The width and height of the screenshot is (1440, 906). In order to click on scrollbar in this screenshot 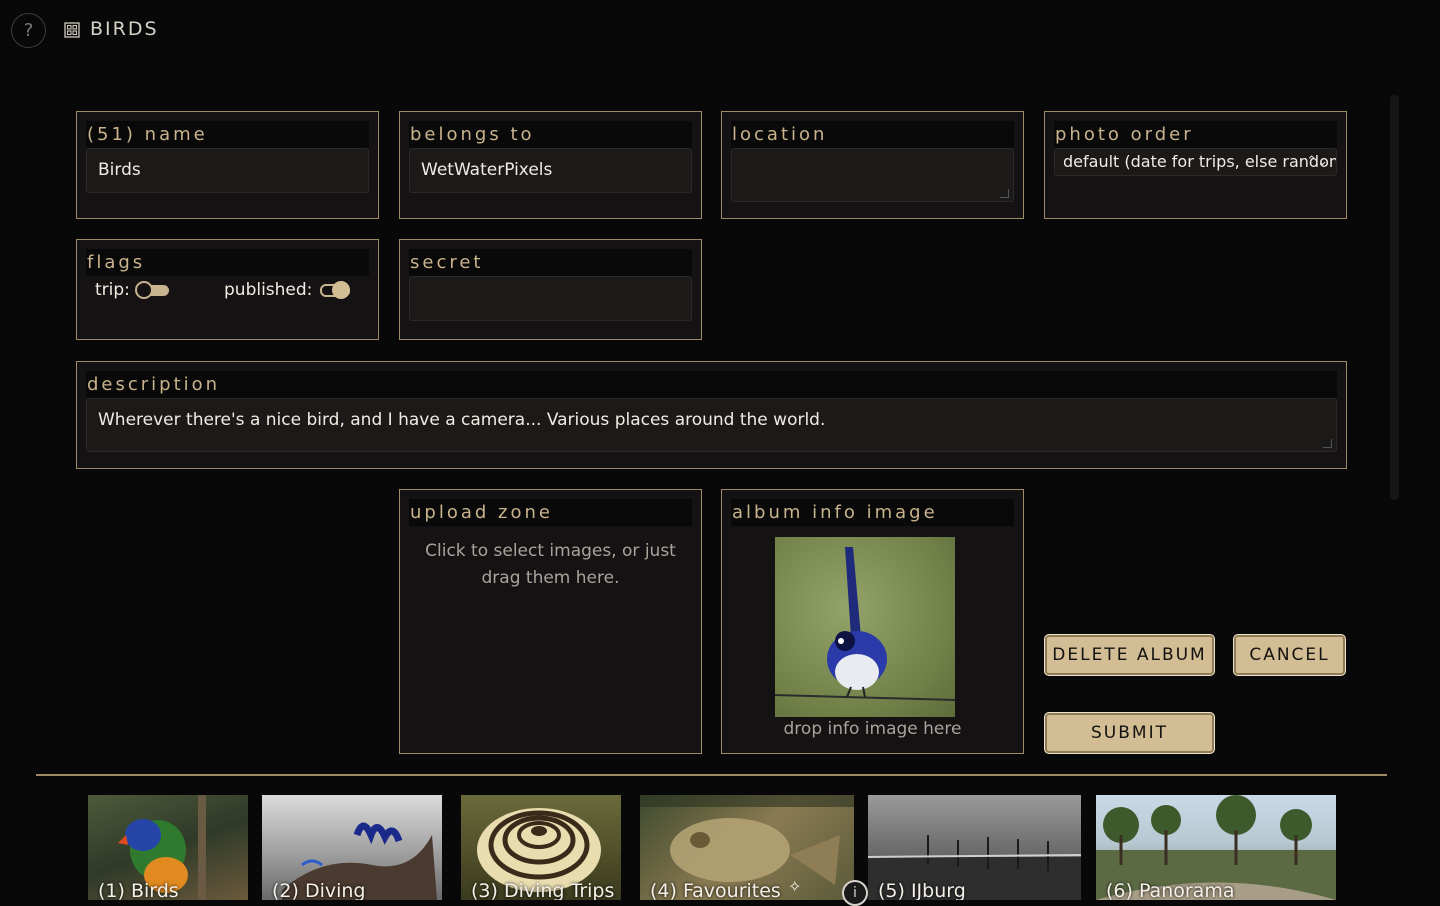, I will do `click(1394, 297)`.